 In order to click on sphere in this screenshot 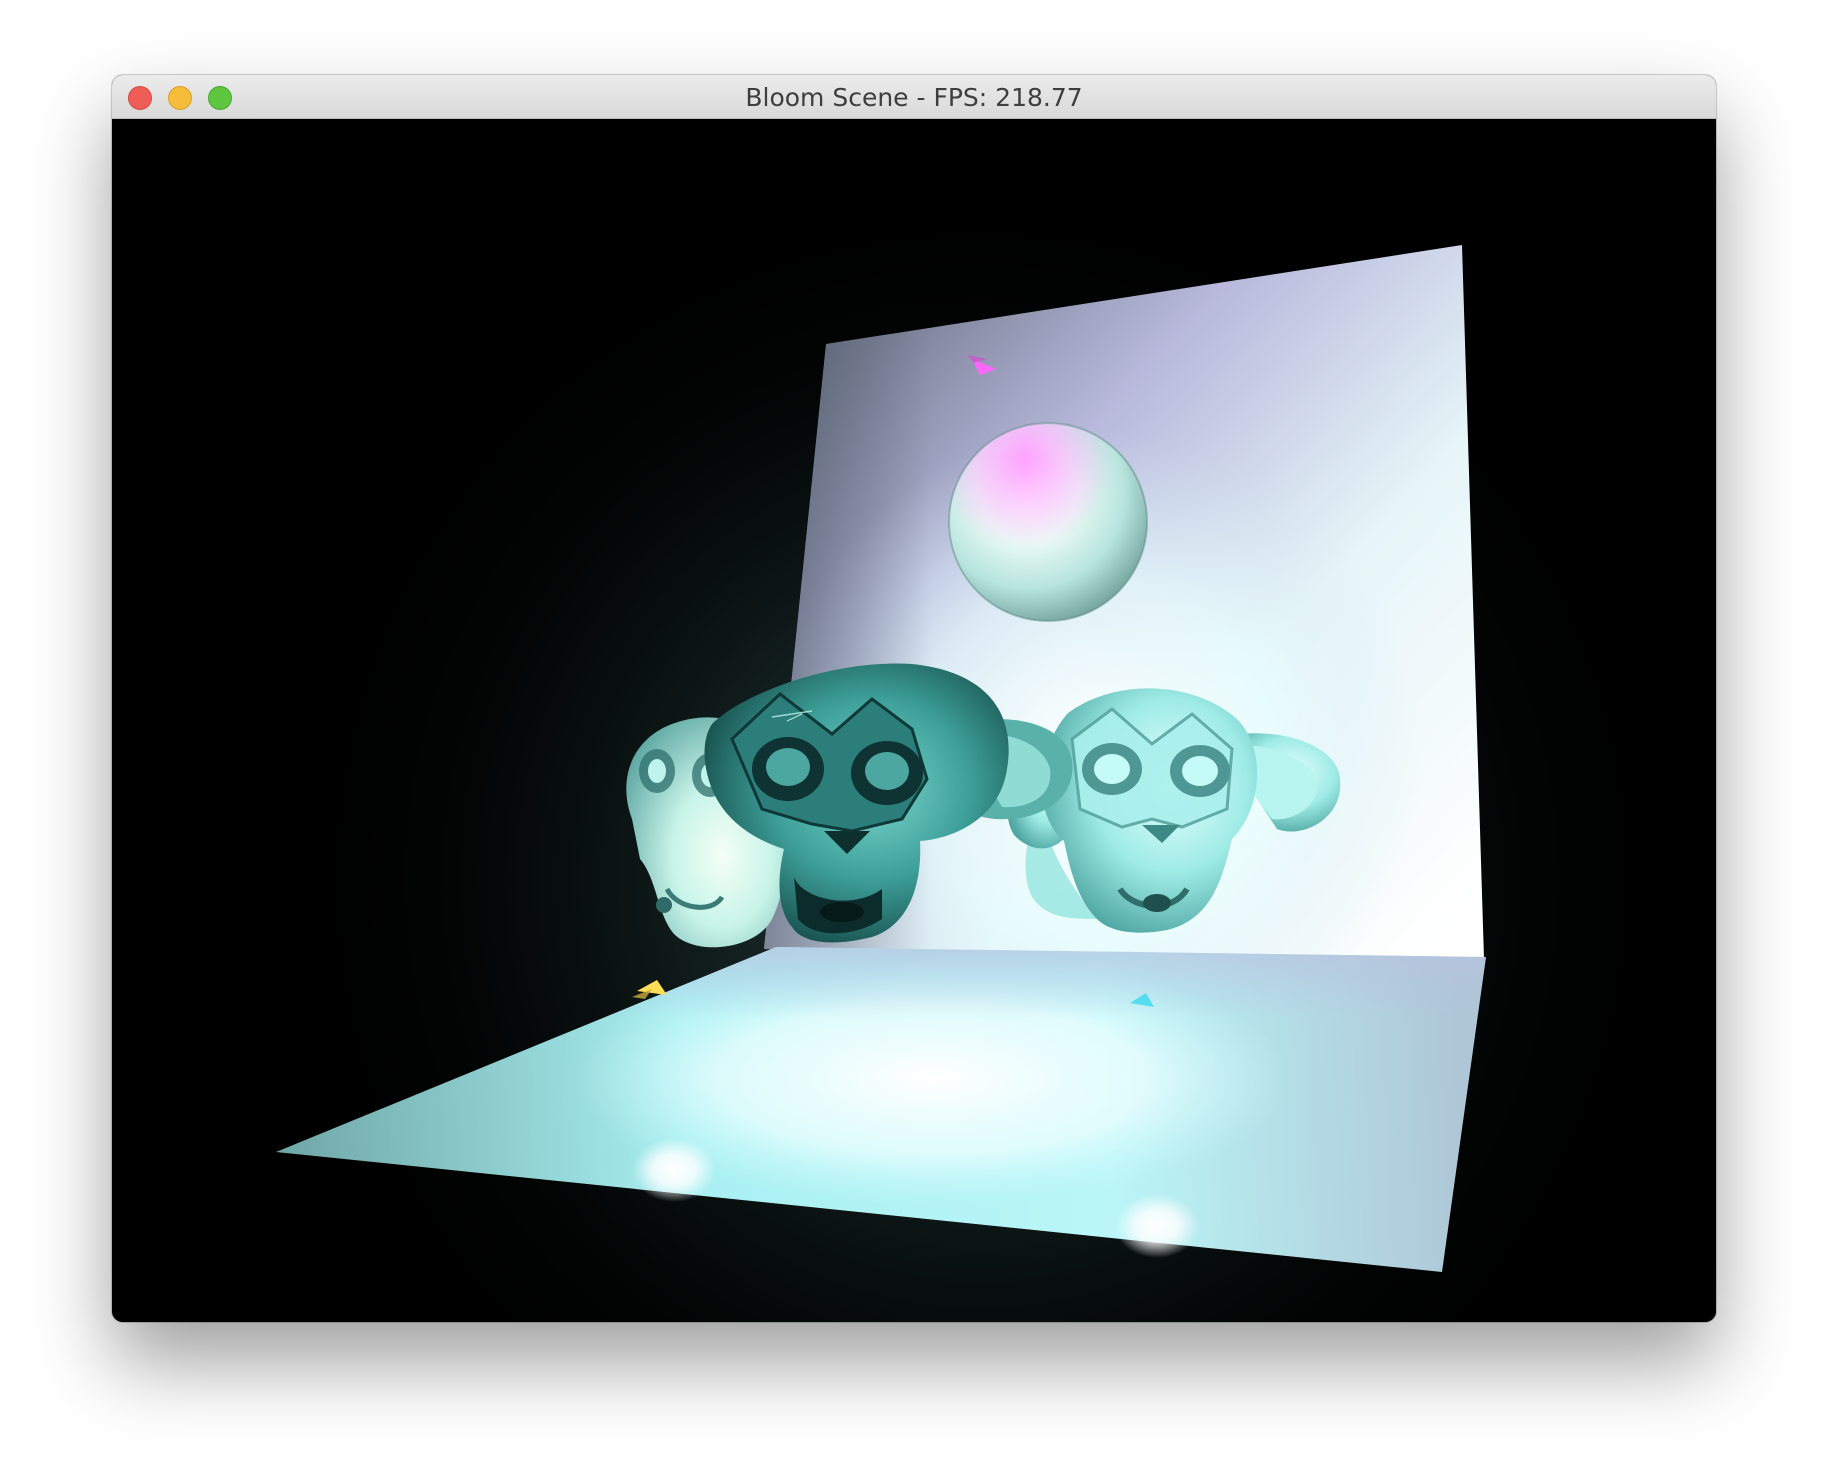, I will do `click(1048, 522)`.